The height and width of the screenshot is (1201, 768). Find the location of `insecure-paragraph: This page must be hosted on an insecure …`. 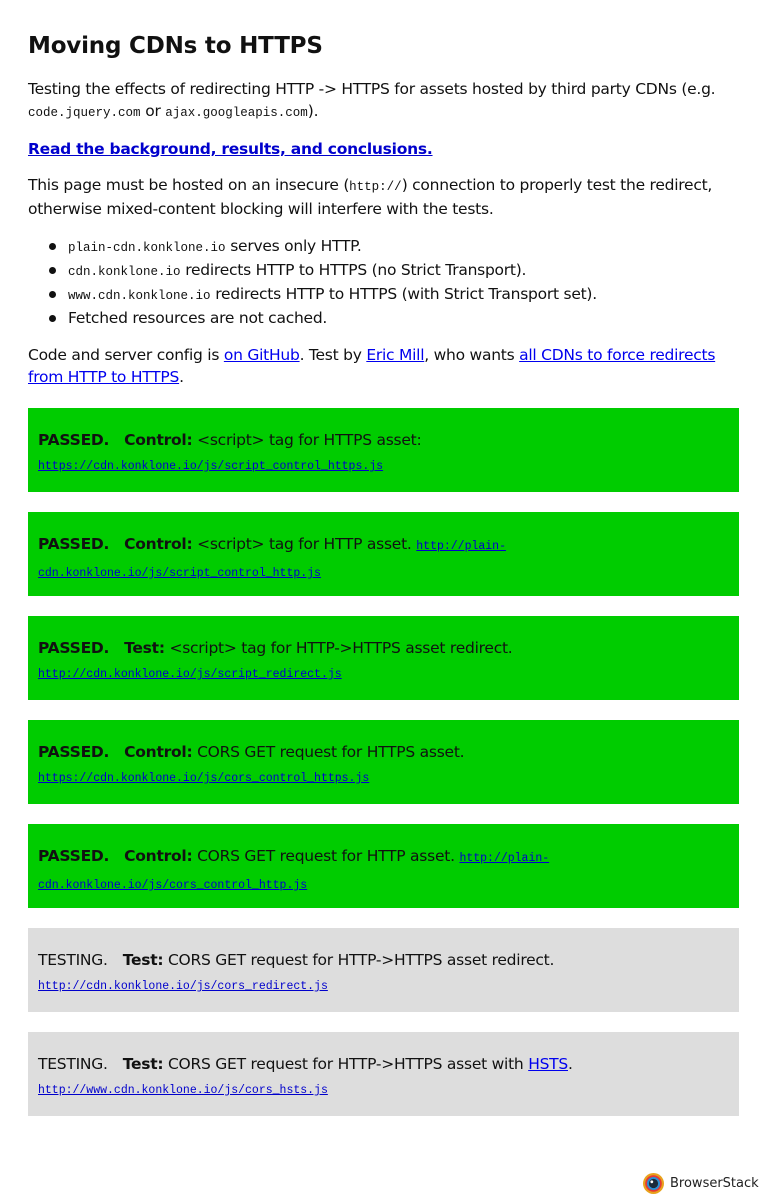

insecure-paragraph: This page must be hosted on an insecure … is located at coordinates (383, 197).